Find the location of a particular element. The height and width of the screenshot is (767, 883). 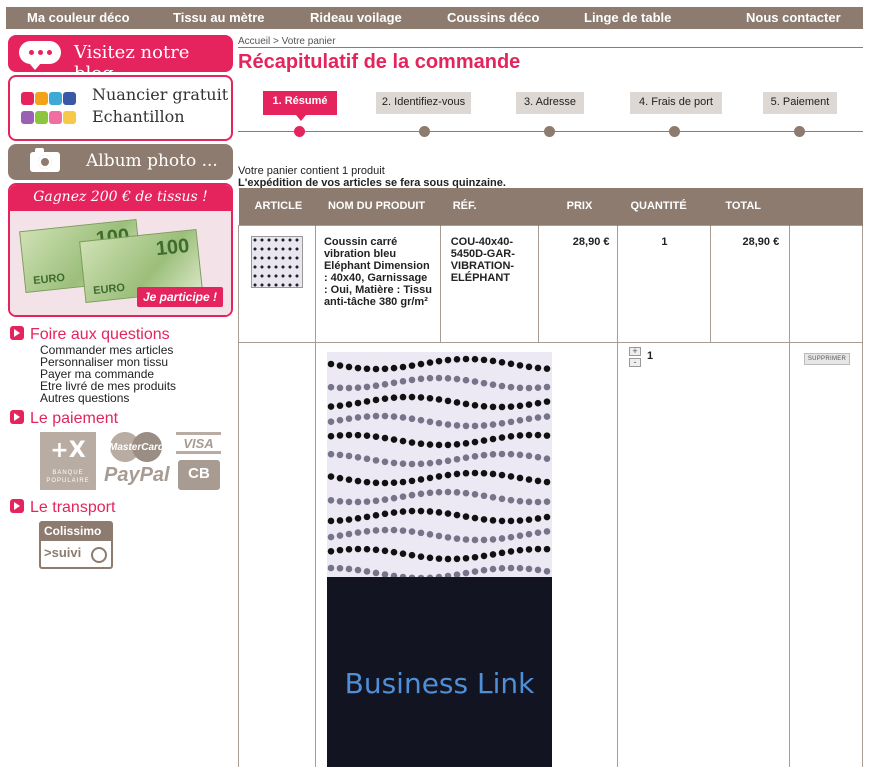

breadcrumb: Accueil > Votre panier is located at coordinates (287, 41).